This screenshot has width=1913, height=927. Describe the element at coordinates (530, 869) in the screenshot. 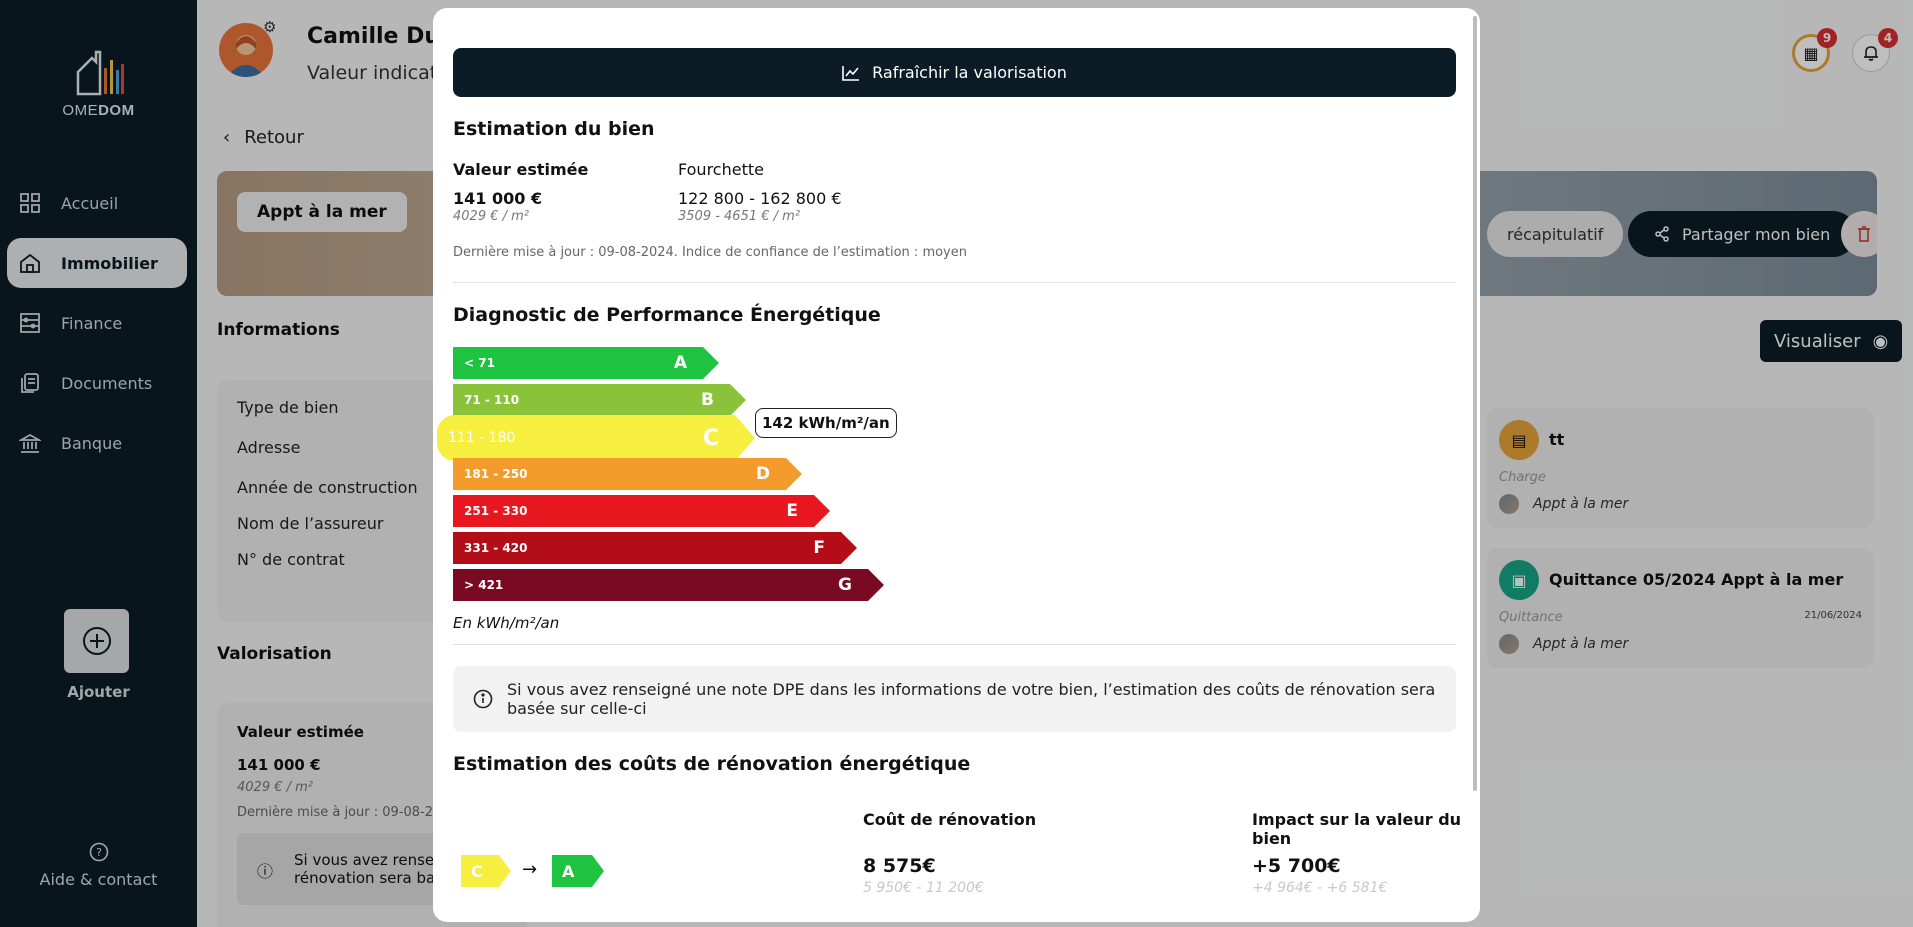

I see `arrow-right-icon: →` at that location.